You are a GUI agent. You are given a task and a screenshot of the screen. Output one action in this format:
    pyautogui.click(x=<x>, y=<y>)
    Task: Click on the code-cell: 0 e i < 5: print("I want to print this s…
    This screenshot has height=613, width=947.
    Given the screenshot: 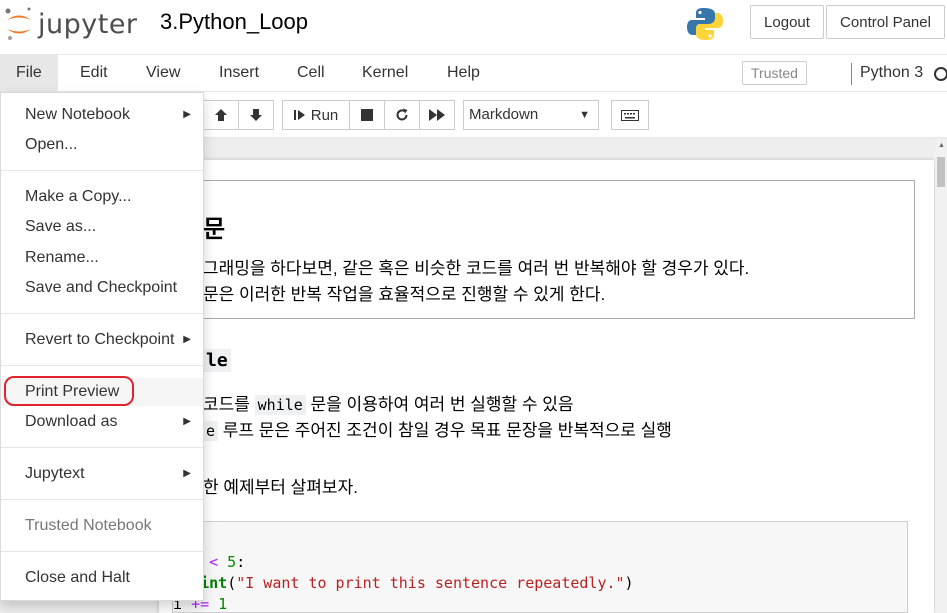 What is the action you would take?
    pyautogui.click(x=540, y=567)
    